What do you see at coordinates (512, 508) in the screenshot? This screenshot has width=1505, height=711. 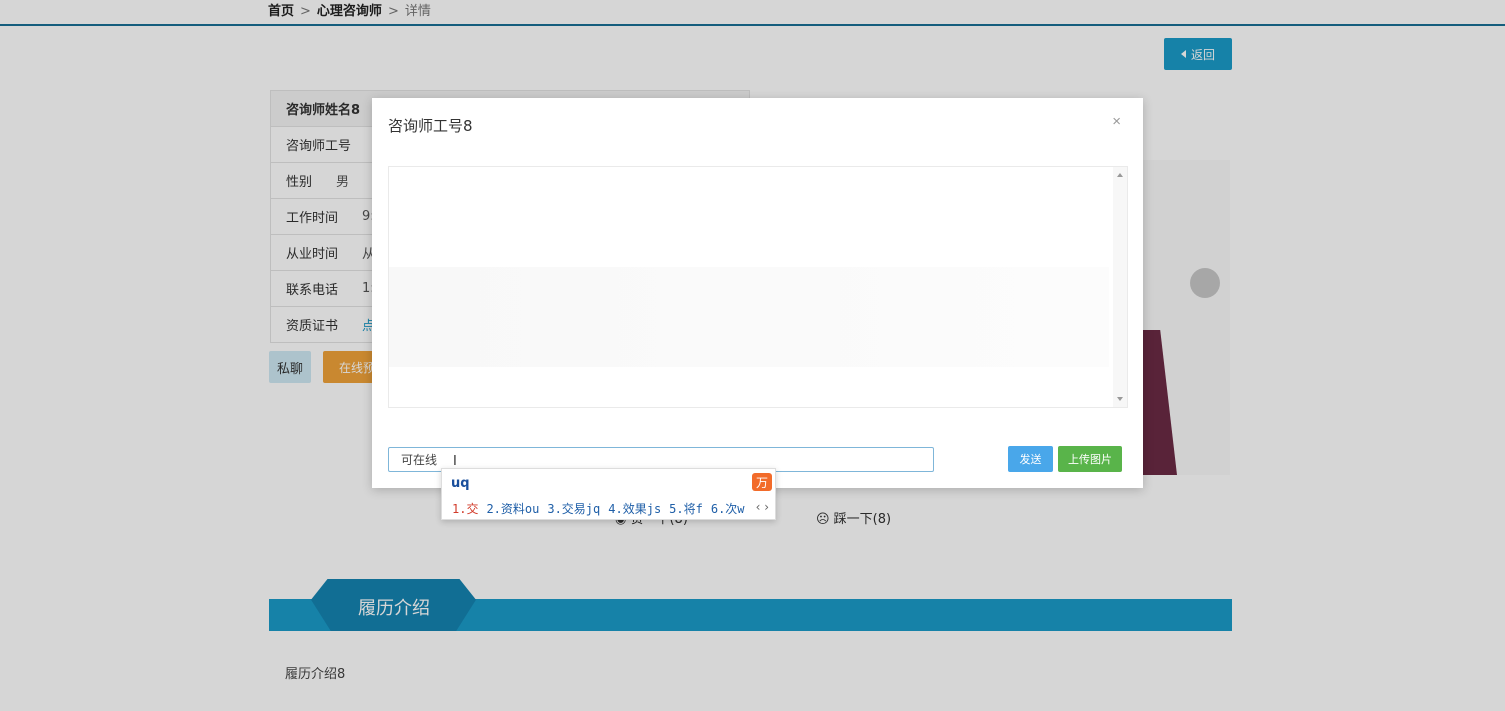 I see `ime-candidate: 2.资料ou` at bounding box center [512, 508].